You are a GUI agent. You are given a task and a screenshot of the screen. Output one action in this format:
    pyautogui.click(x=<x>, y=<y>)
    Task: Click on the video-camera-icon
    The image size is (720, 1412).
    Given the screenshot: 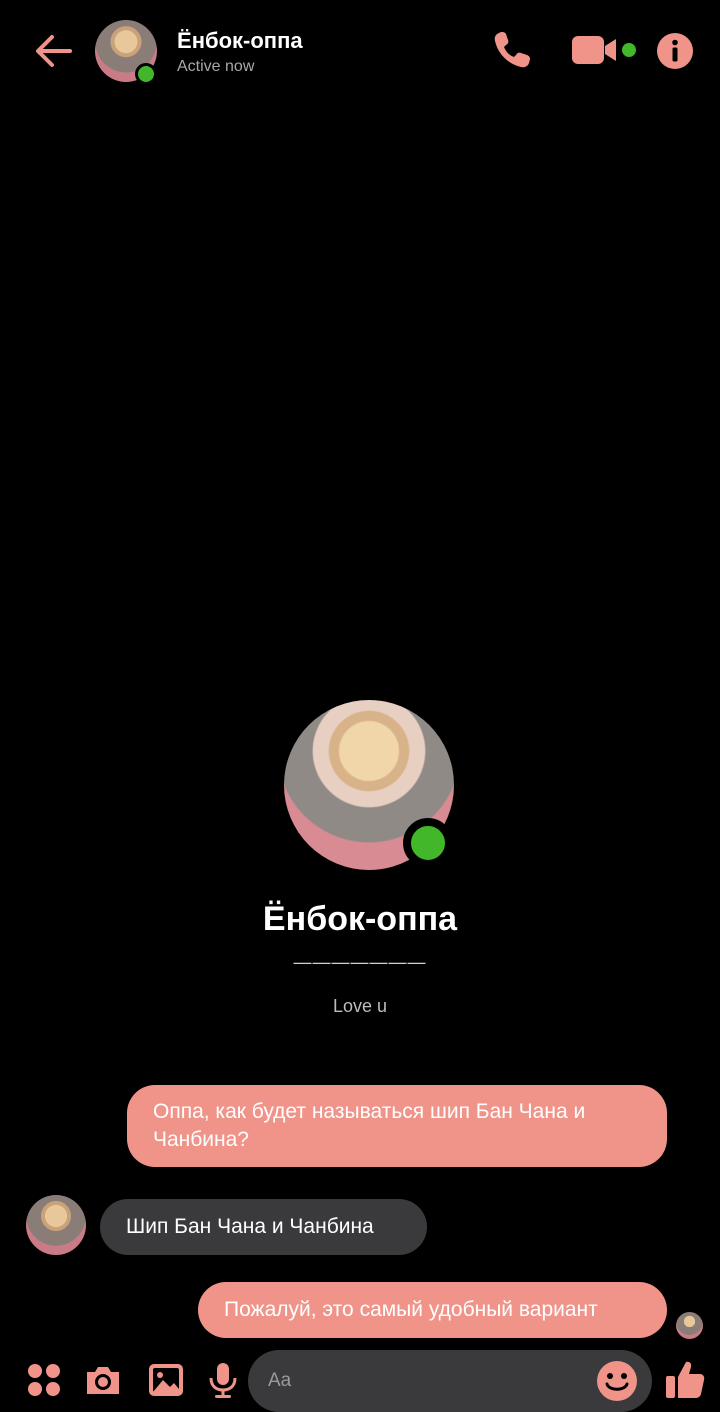 What is the action you would take?
    pyautogui.click(x=594, y=50)
    